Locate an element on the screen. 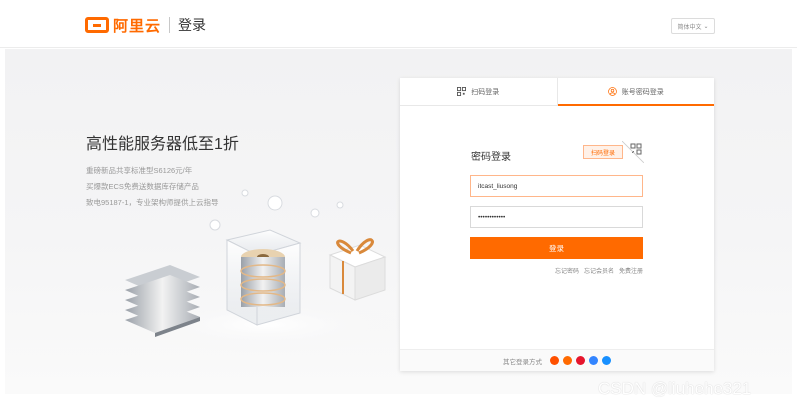  qr-code-icon is located at coordinates (462, 91).